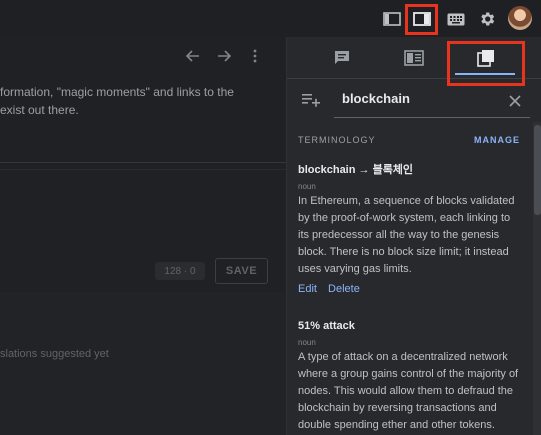  What do you see at coordinates (39, 110) in the screenshot?
I see `source-text-line: exist out there.` at bounding box center [39, 110].